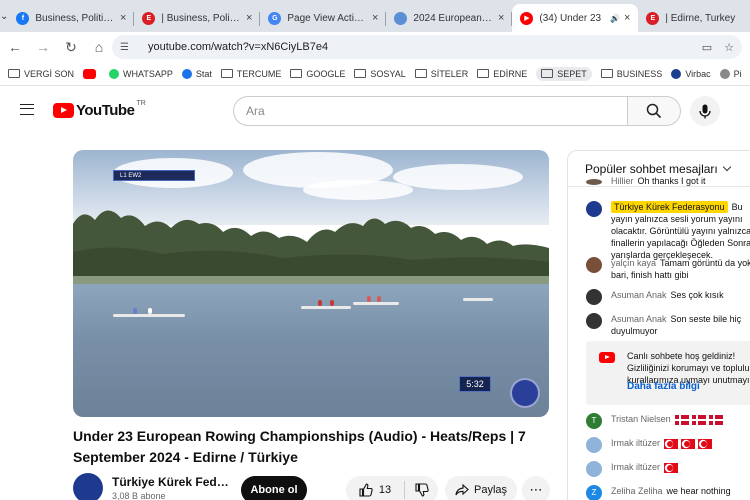  What do you see at coordinates (171, 482) in the screenshot?
I see `channel-name: Türkiye Kürek Federasyonu` at bounding box center [171, 482].